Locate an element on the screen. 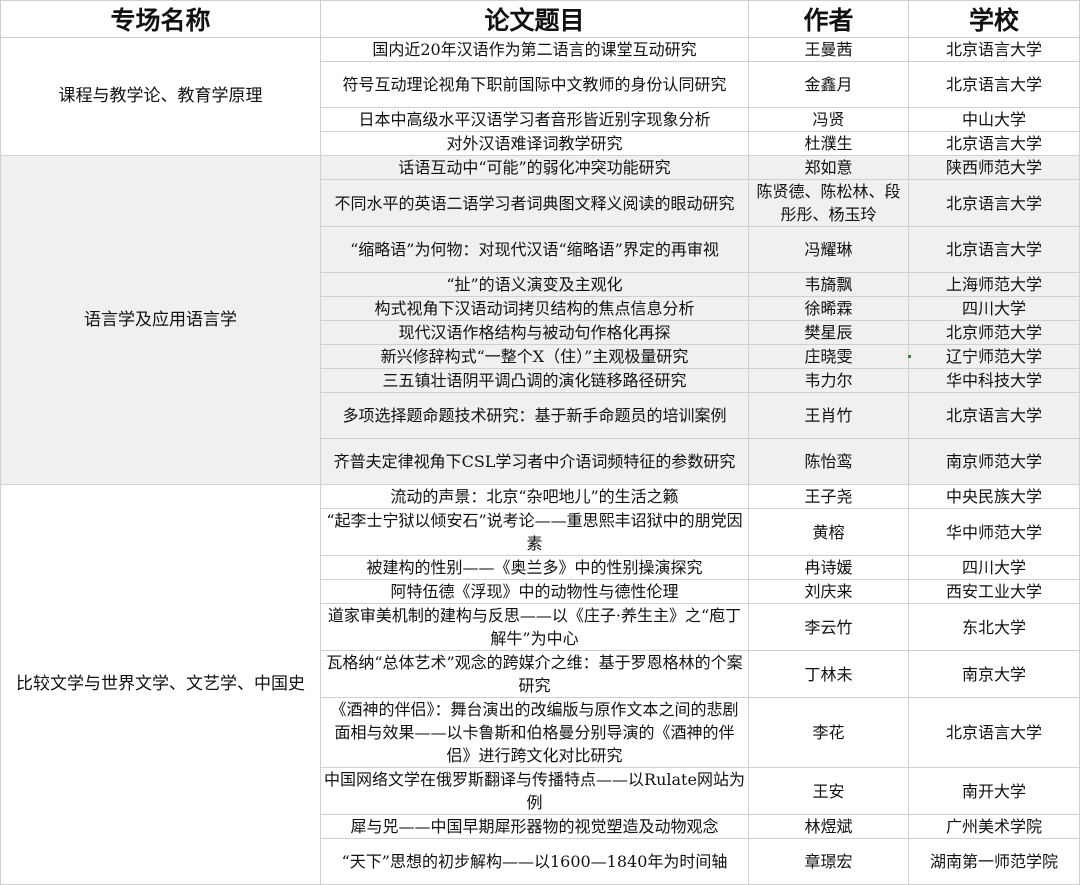 This screenshot has height=885, width=1080. paper-title: 话语互动中“可能”的弱化冲突功能研究 is located at coordinates (534, 167).